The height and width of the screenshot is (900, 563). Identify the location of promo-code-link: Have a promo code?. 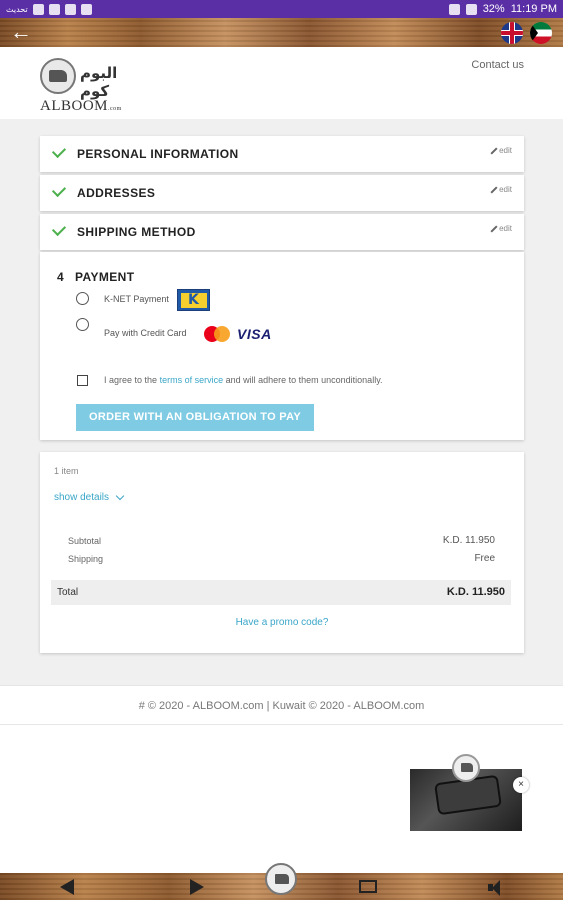
(282, 622).